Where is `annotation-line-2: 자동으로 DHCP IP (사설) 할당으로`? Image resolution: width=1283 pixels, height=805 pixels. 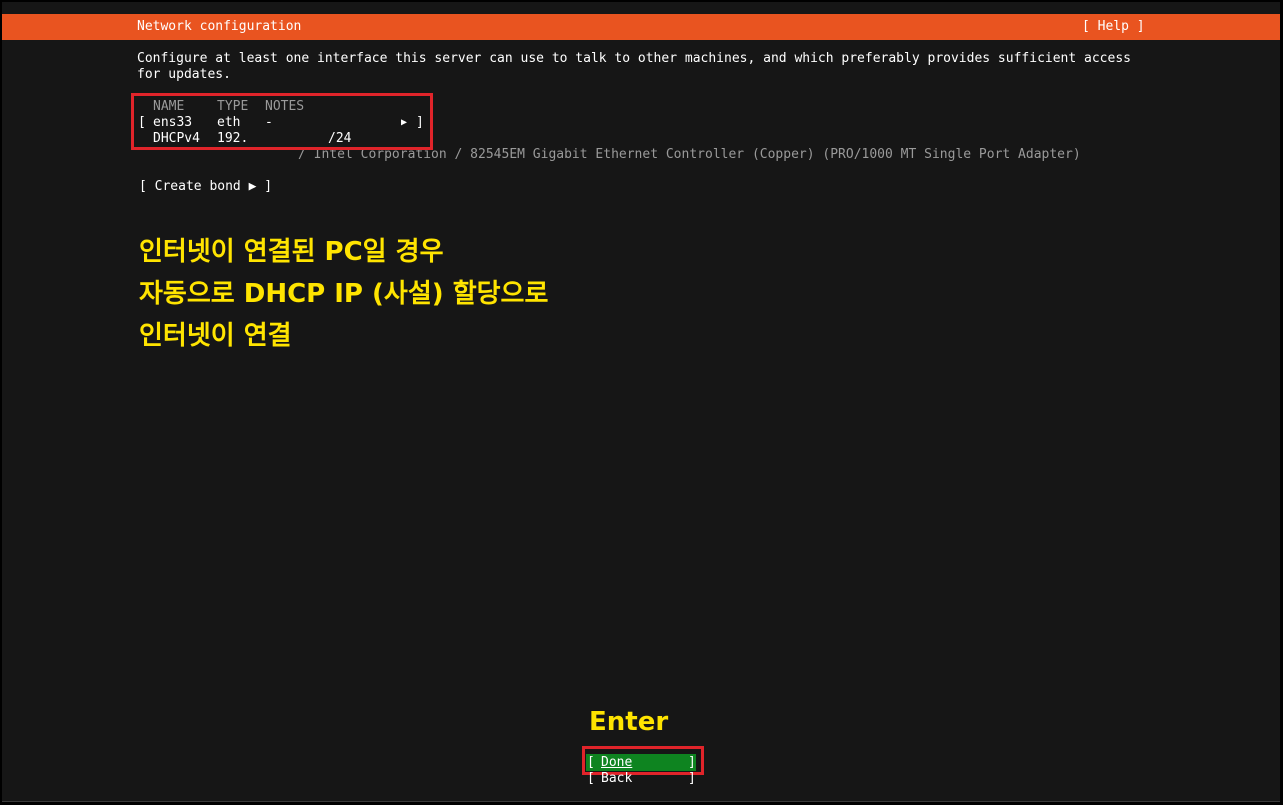 annotation-line-2: 자동으로 DHCP IP (사설) 할당으로 is located at coordinates (344, 294).